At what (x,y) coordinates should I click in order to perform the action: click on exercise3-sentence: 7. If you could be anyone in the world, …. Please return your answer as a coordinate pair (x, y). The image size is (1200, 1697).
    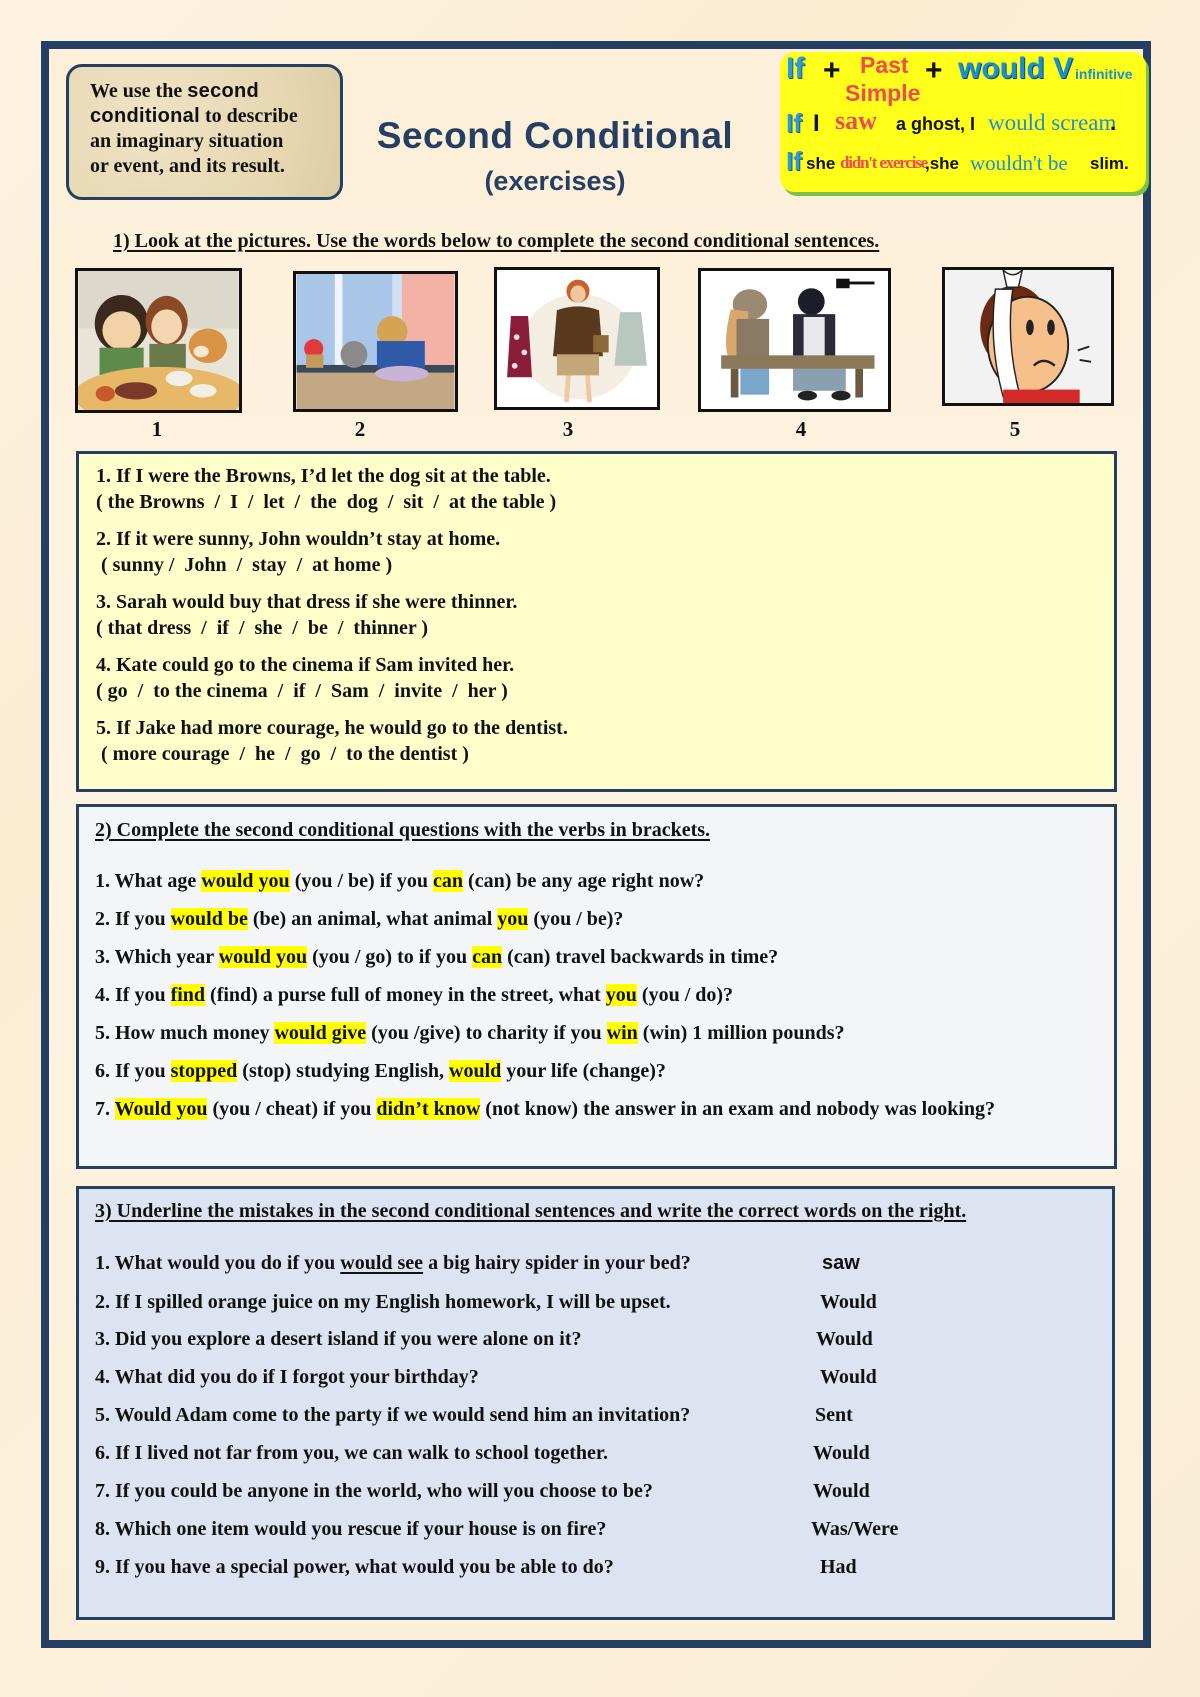
    Looking at the image, I should click on (374, 1491).